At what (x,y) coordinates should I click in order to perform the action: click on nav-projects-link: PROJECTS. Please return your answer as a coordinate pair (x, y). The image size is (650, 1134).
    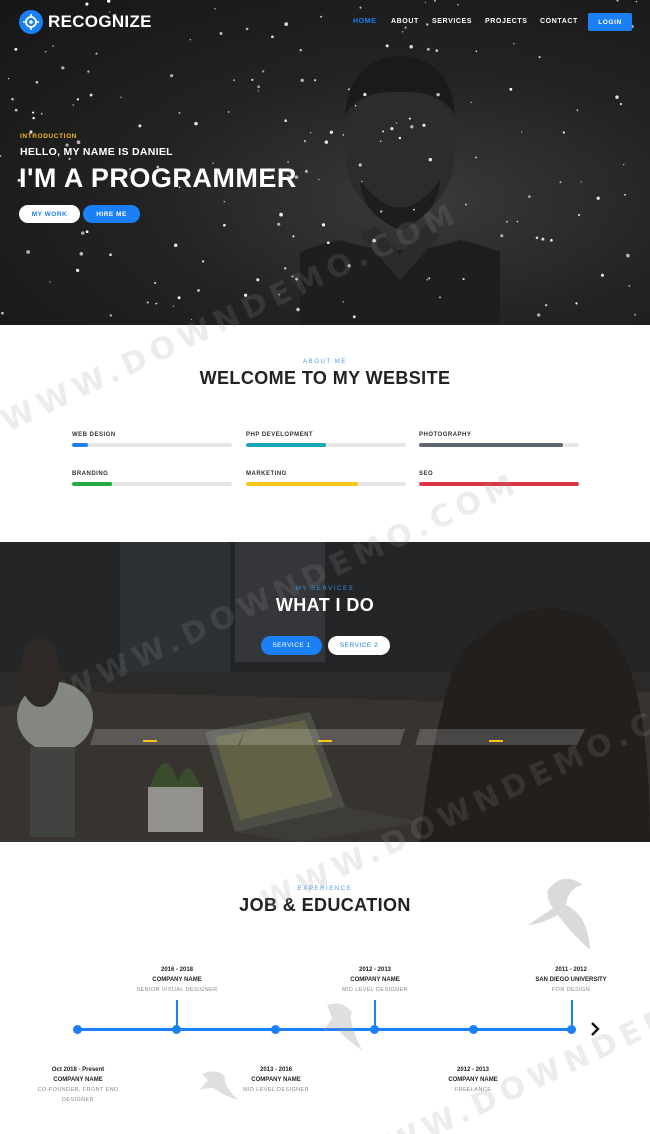
    Looking at the image, I should click on (506, 21).